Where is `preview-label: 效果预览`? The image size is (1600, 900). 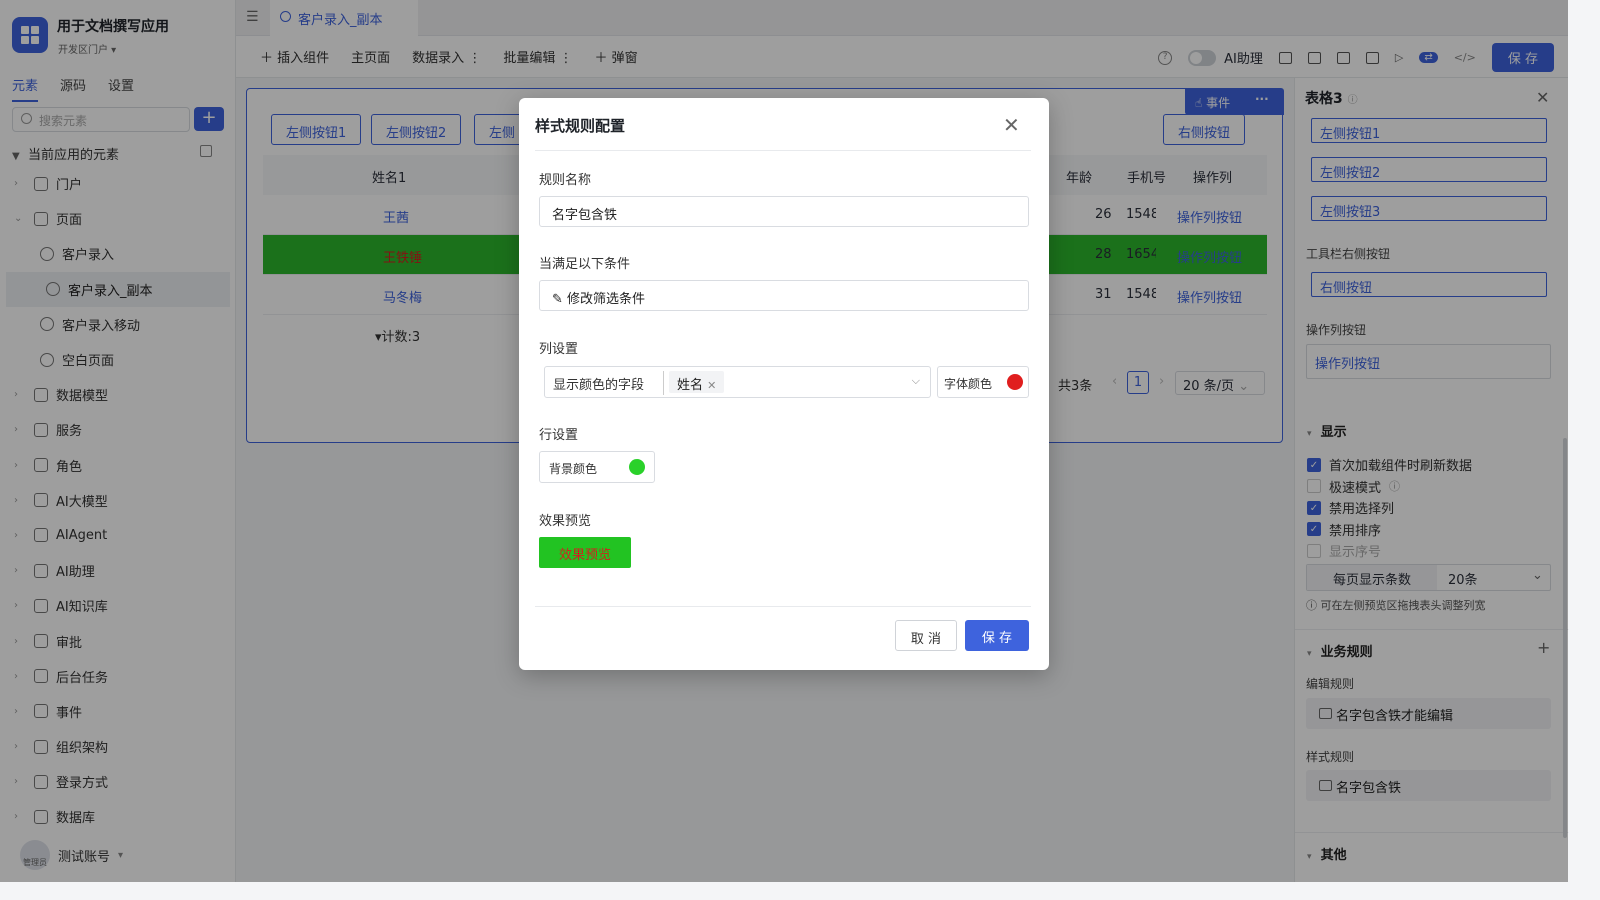 preview-label: 效果预览 is located at coordinates (565, 521).